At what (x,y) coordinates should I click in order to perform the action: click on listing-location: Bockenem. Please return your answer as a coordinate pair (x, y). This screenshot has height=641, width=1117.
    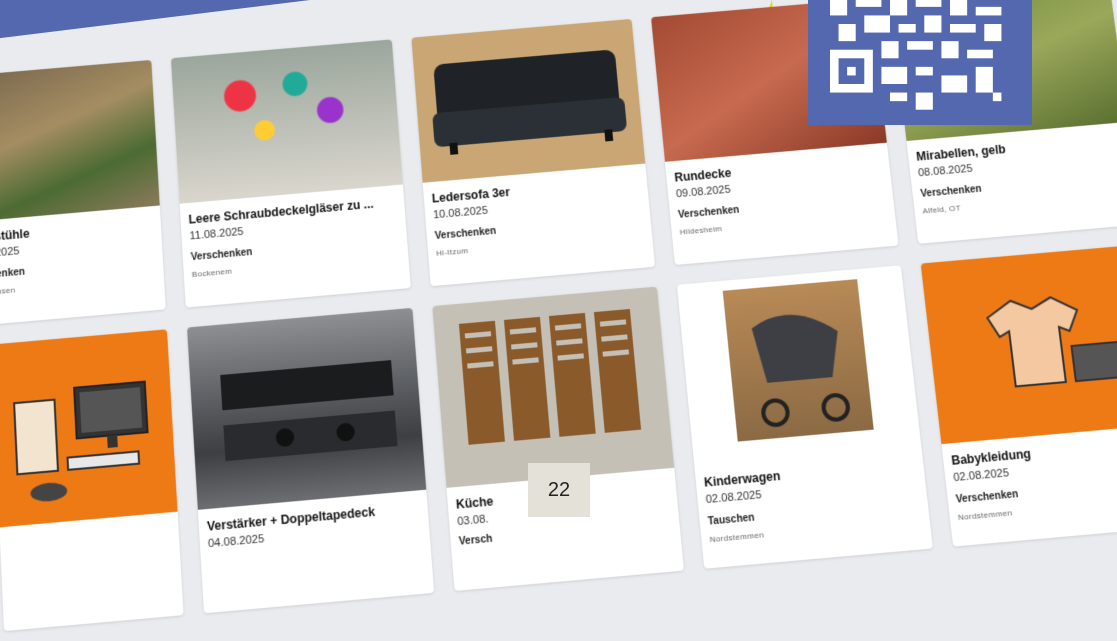
    Looking at the image, I should click on (212, 273).